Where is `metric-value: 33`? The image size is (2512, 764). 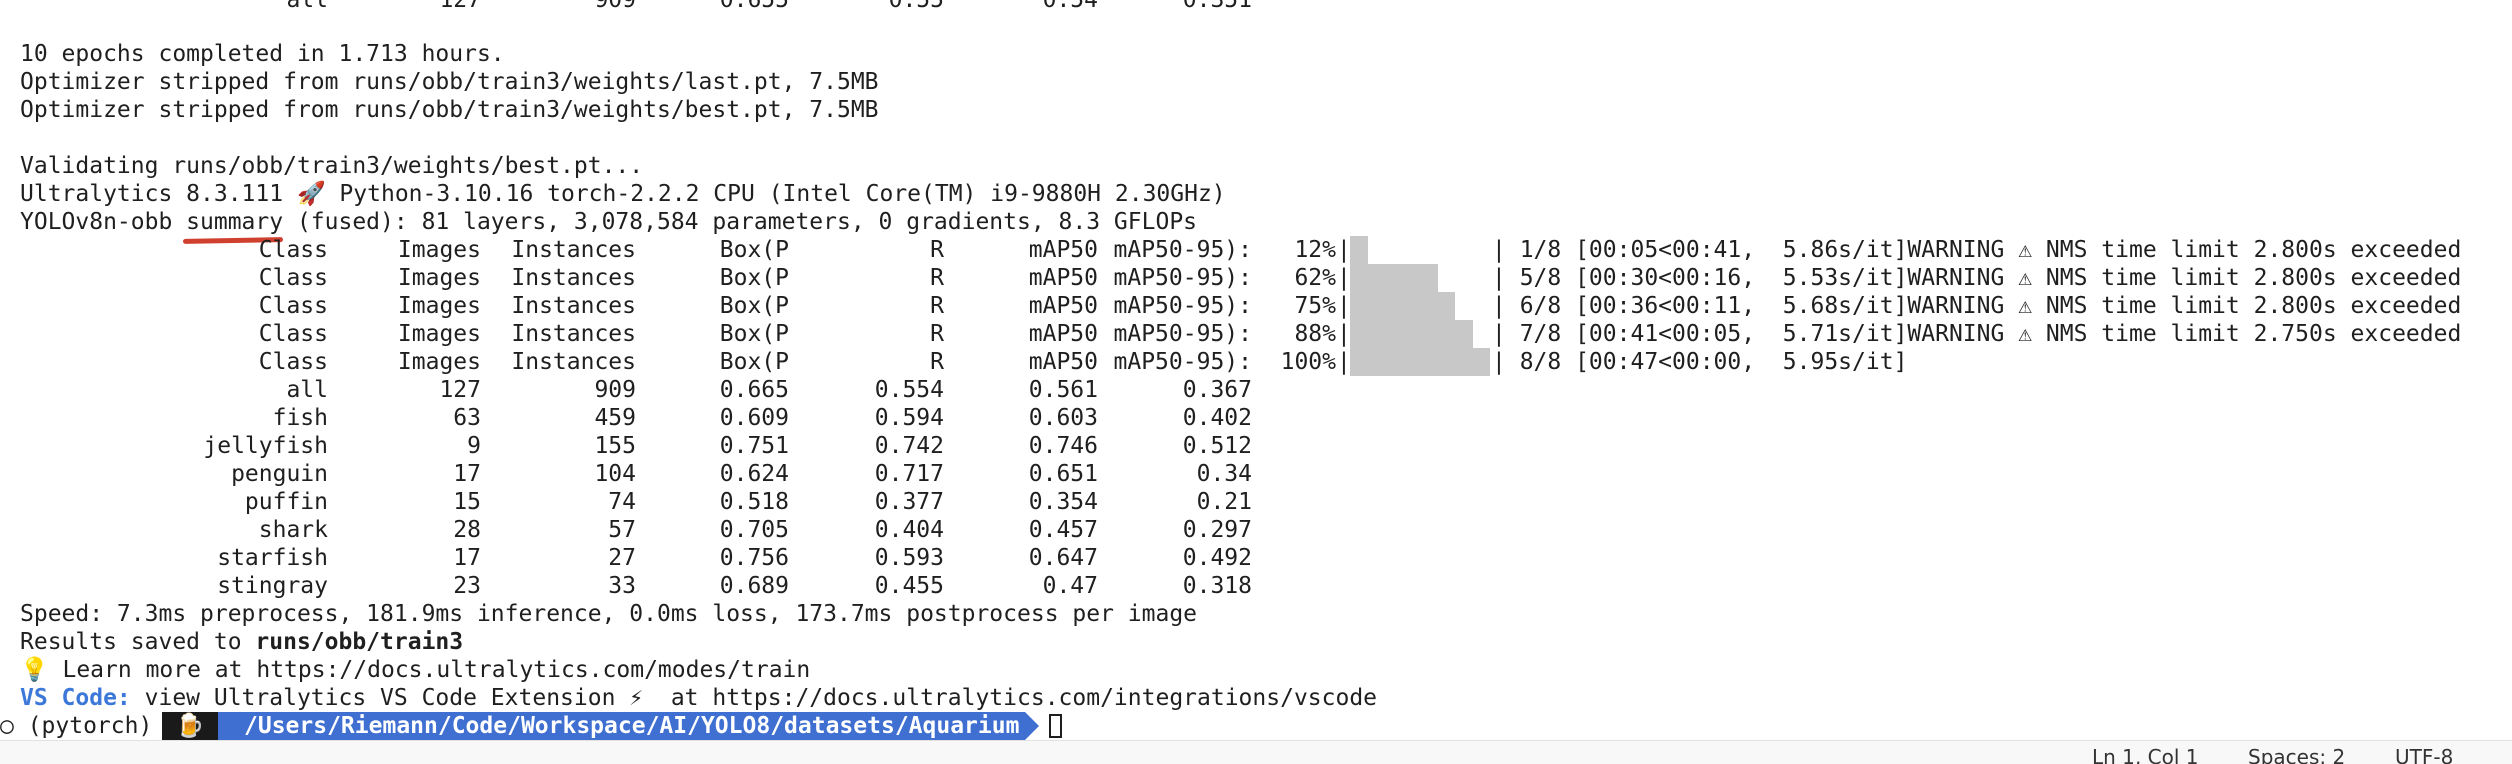 metric-value: 33 is located at coordinates (622, 586).